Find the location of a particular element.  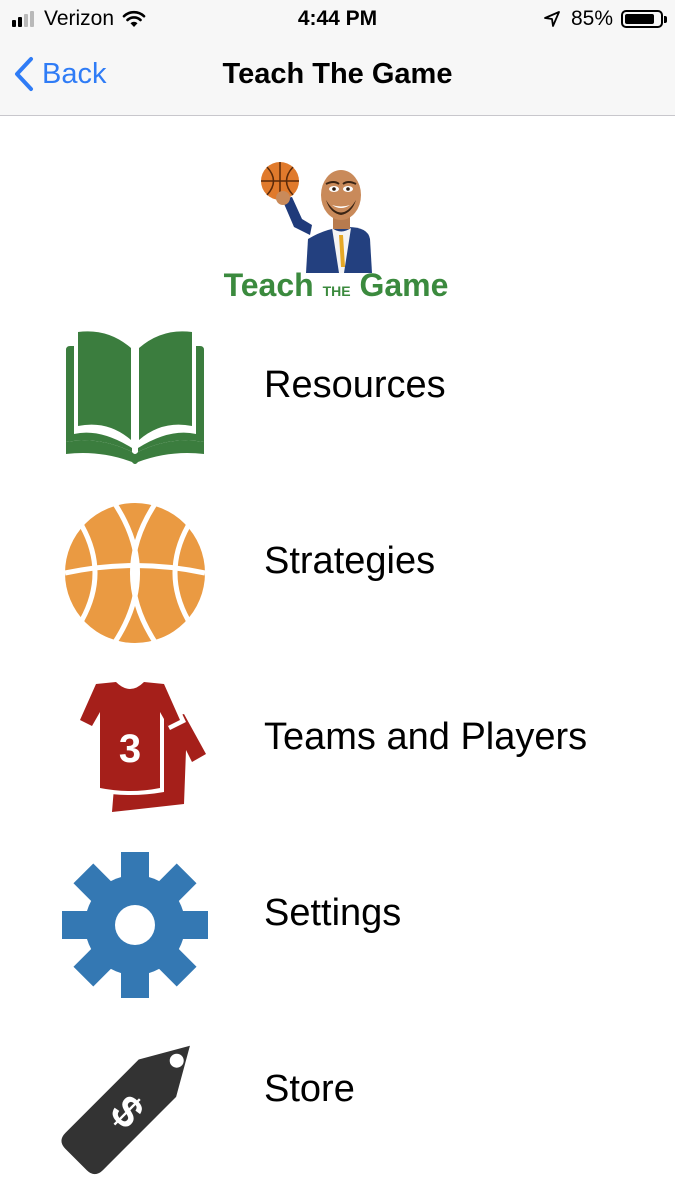

status-bar: Verizon 4:44 PM 85% is located at coordinates (337, 19).